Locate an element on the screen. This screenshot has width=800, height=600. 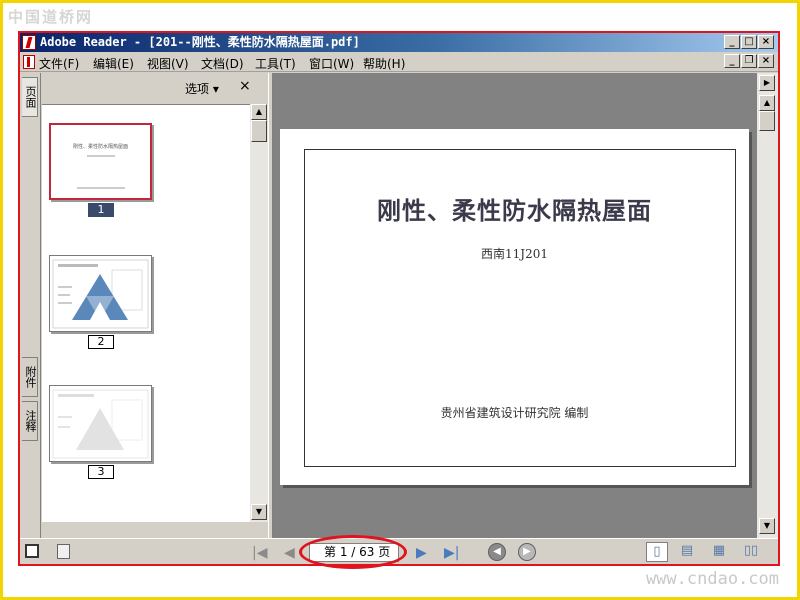
thumbnail-label-2: 2 is located at coordinates (101, 342).